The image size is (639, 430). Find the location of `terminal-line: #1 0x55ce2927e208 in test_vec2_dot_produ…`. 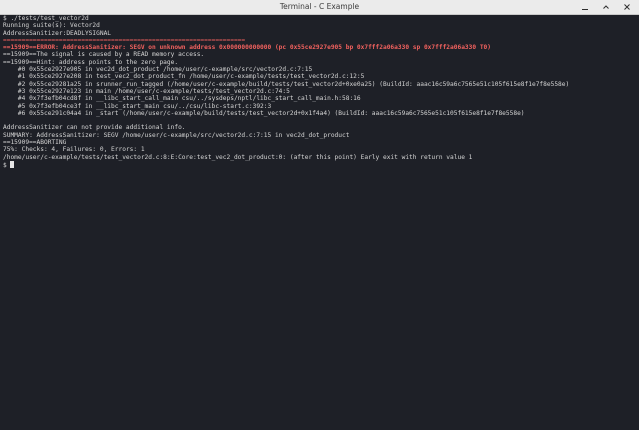

terminal-line: #1 0x55ce2927e208 in test_vec2_dot_produ… is located at coordinates (184, 77).